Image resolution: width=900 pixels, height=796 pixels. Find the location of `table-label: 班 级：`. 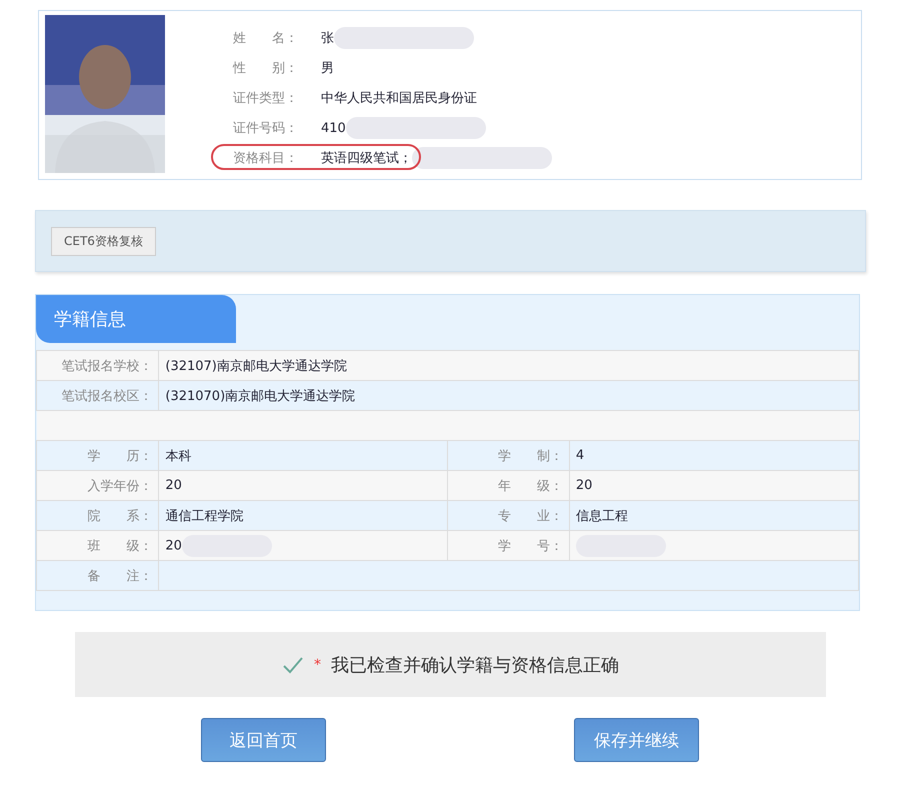

table-label: 班 级： is located at coordinates (97, 545).